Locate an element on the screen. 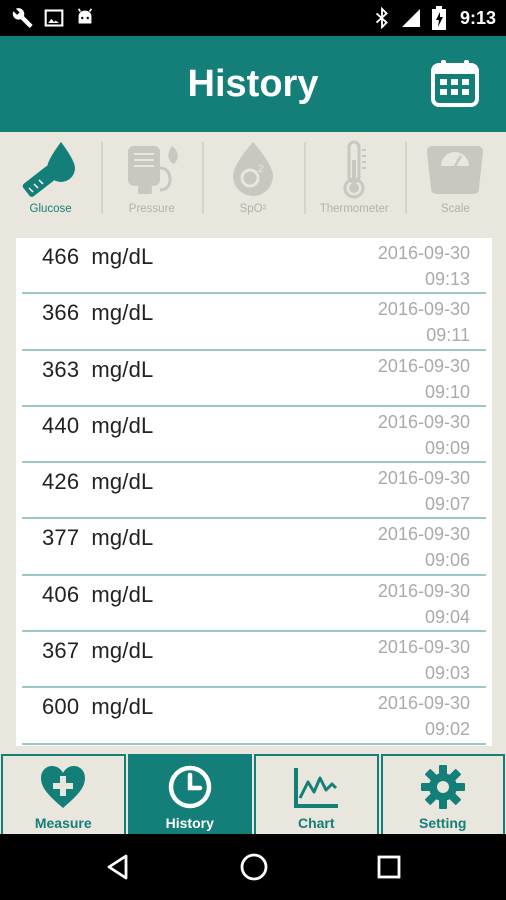 The width and height of the screenshot is (506, 900). reading-time: 09:04 is located at coordinates (447, 616).